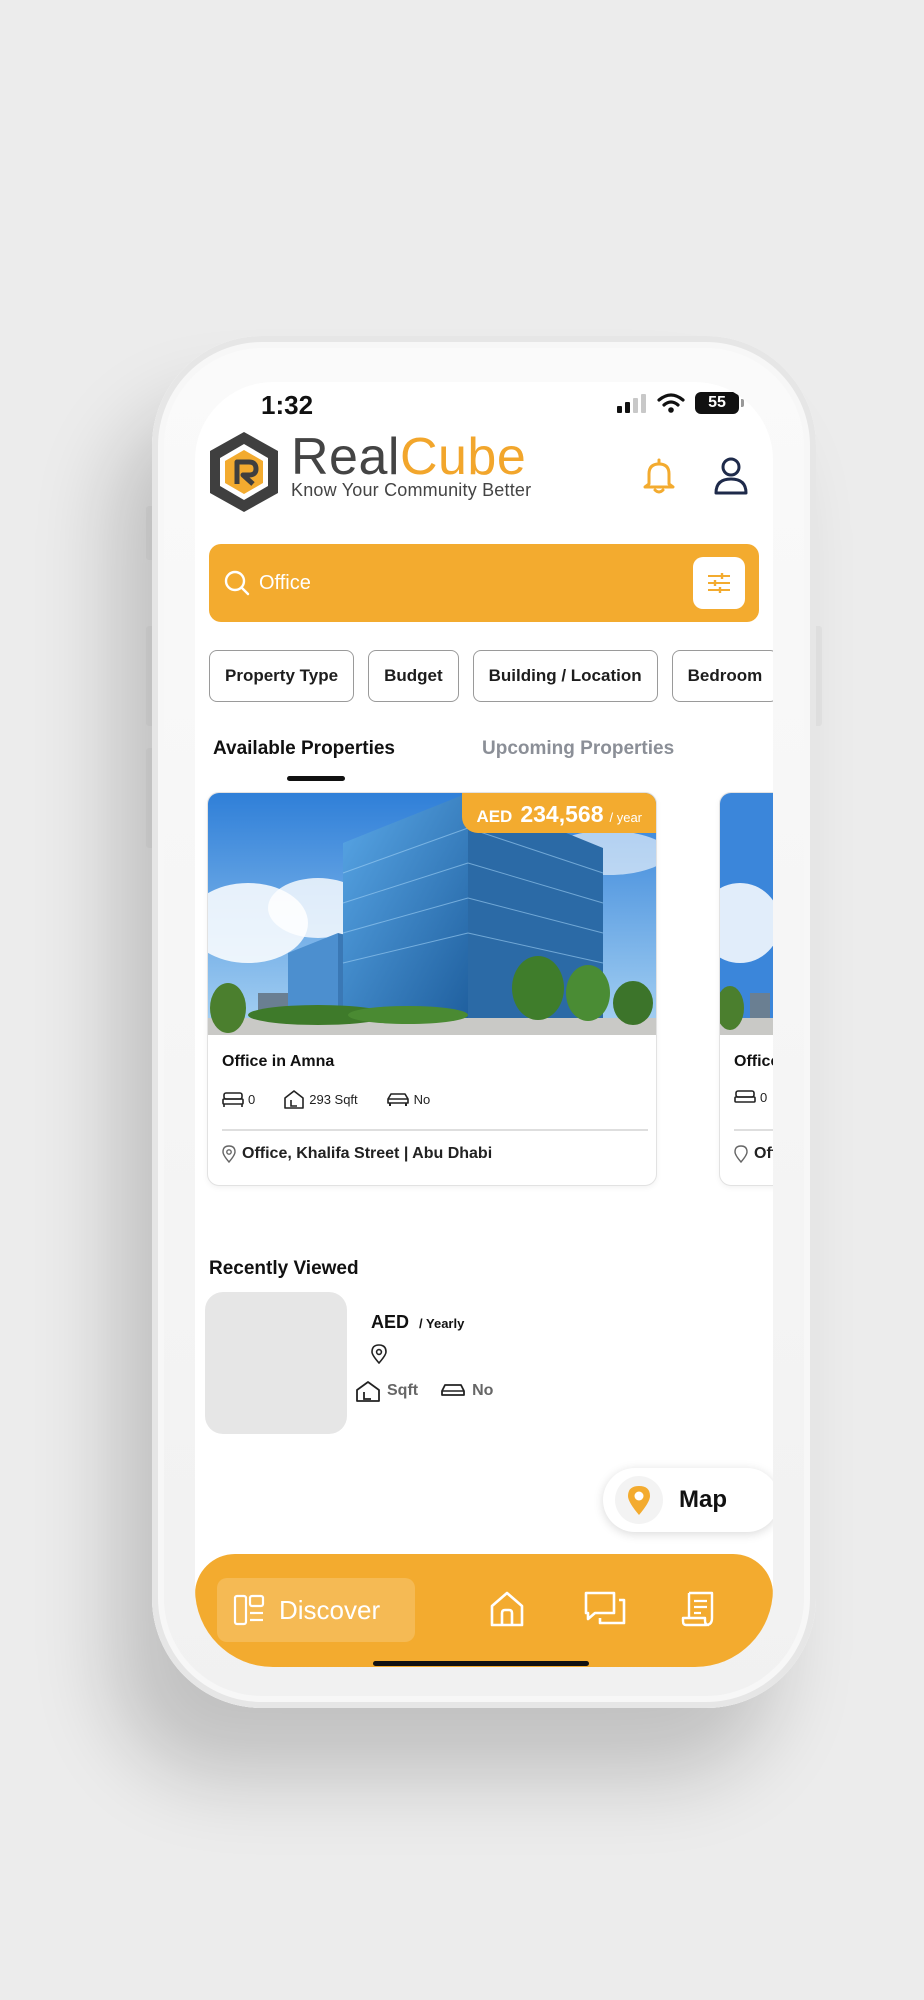 The height and width of the screenshot is (2000, 924). Describe the element at coordinates (484, 1610) in the screenshot. I see `bottom-navigation: Discover` at that location.